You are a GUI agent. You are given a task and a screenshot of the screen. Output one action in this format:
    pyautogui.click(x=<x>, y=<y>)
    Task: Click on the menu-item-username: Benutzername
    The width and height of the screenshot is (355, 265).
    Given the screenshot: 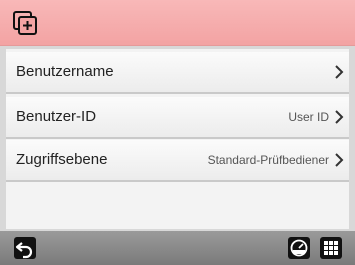 What is the action you would take?
    pyautogui.click(x=177, y=72)
    